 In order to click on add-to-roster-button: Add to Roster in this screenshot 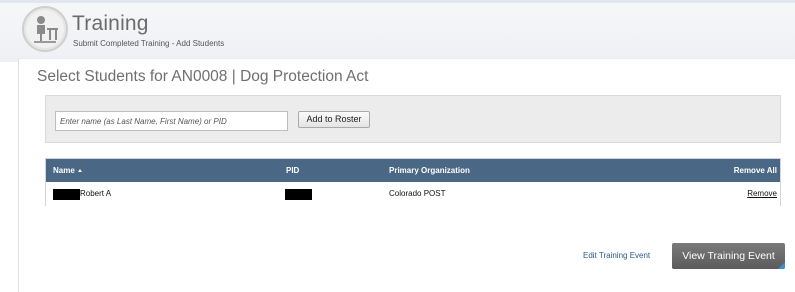, I will do `click(334, 119)`.